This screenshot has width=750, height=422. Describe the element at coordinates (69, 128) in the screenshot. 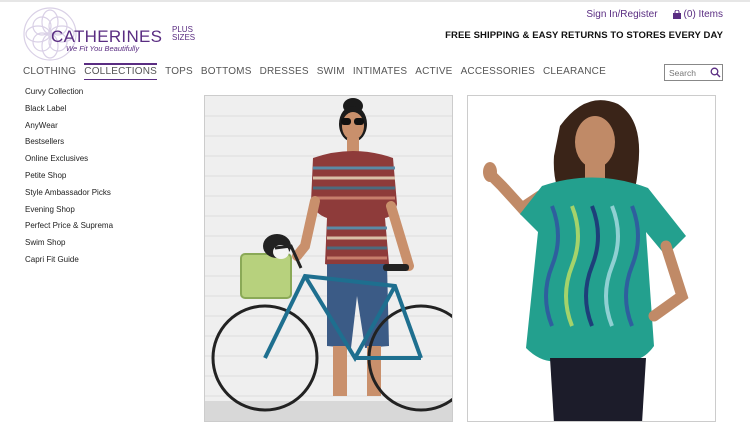

I see `sidebar-item-anywear: AnyWear` at that location.